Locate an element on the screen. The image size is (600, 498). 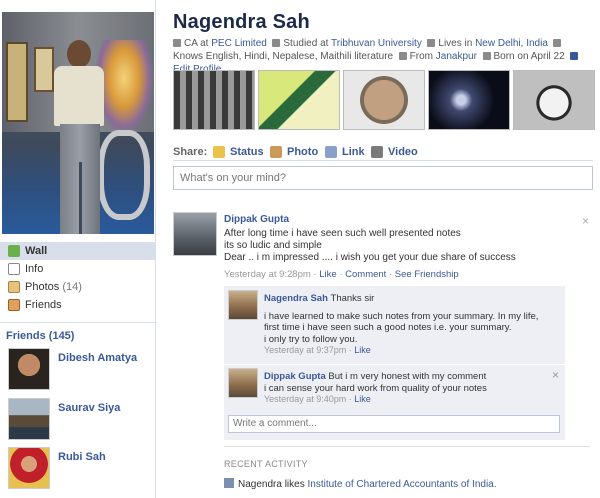
share-option-label: Status is located at coordinates (247, 152).